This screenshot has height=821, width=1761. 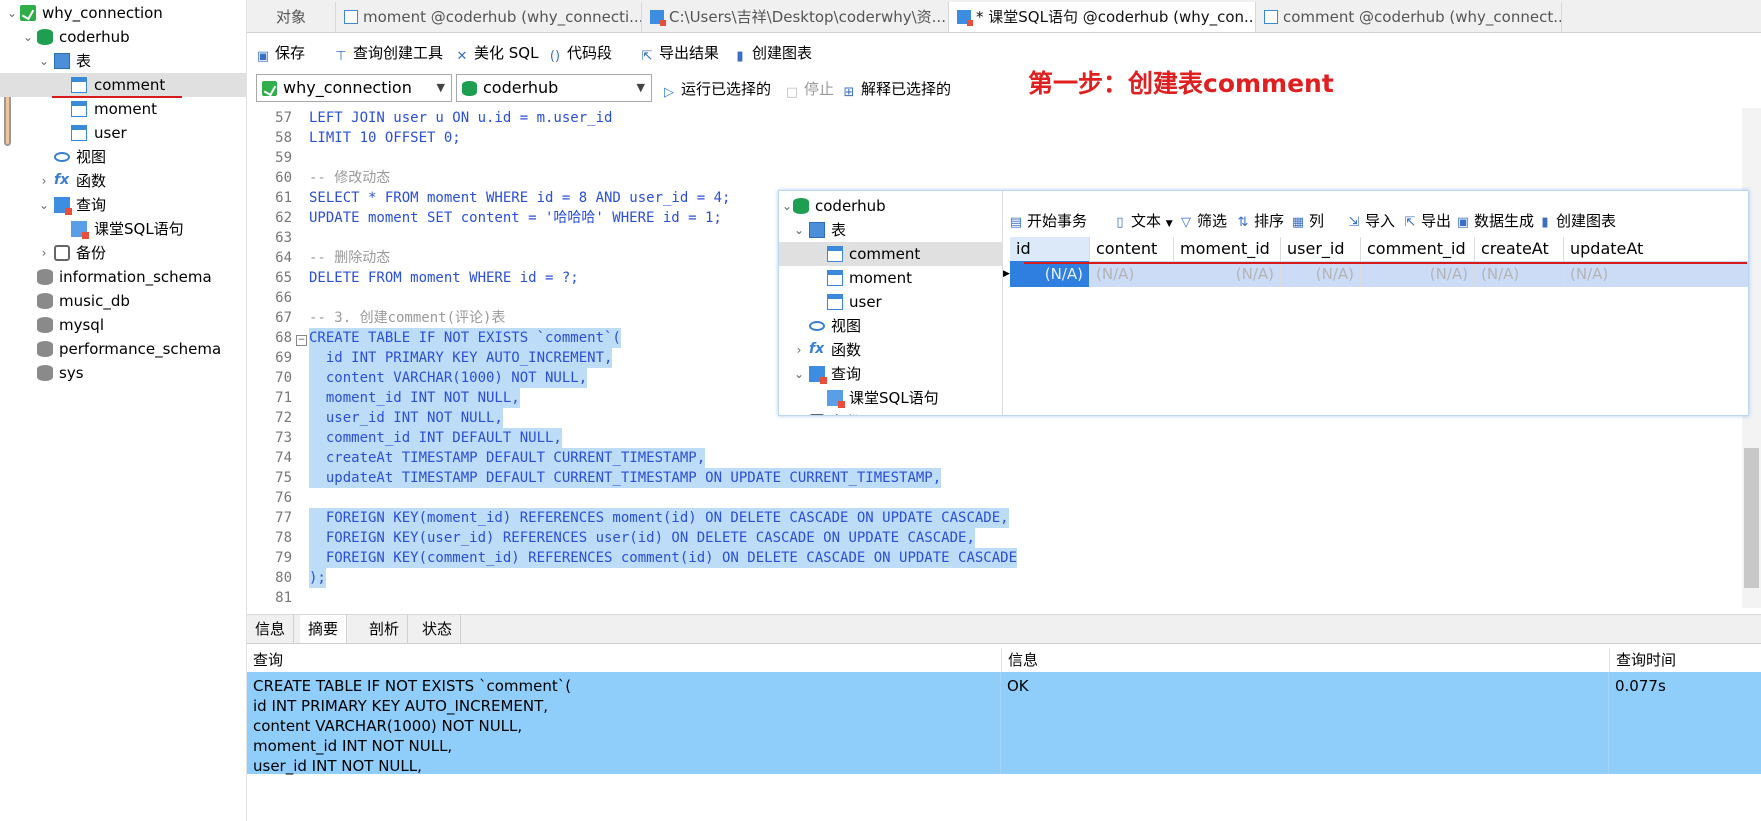 I want to click on overlay-tree-table-moment: moment, so click(x=890, y=278).